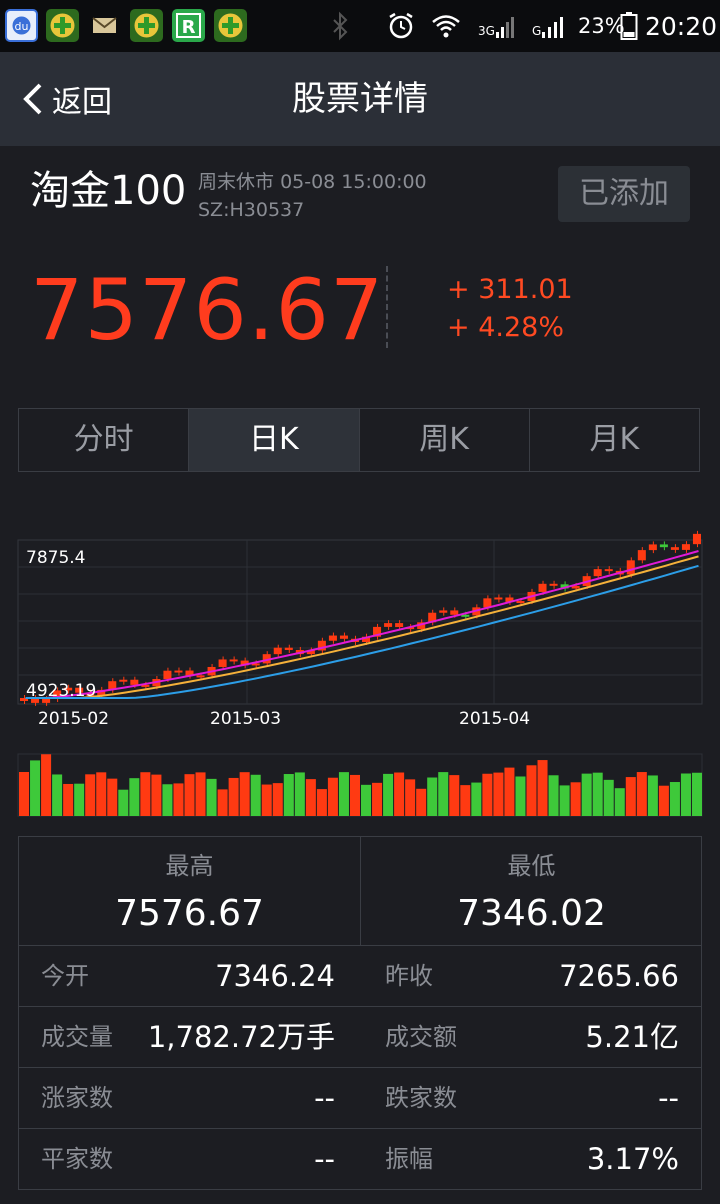 The image size is (720, 1204). What do you see at coordinates (77, 1159) in the screenshot?
I see `unchanged-label: 平家数` at bounding box center [77, 1159].